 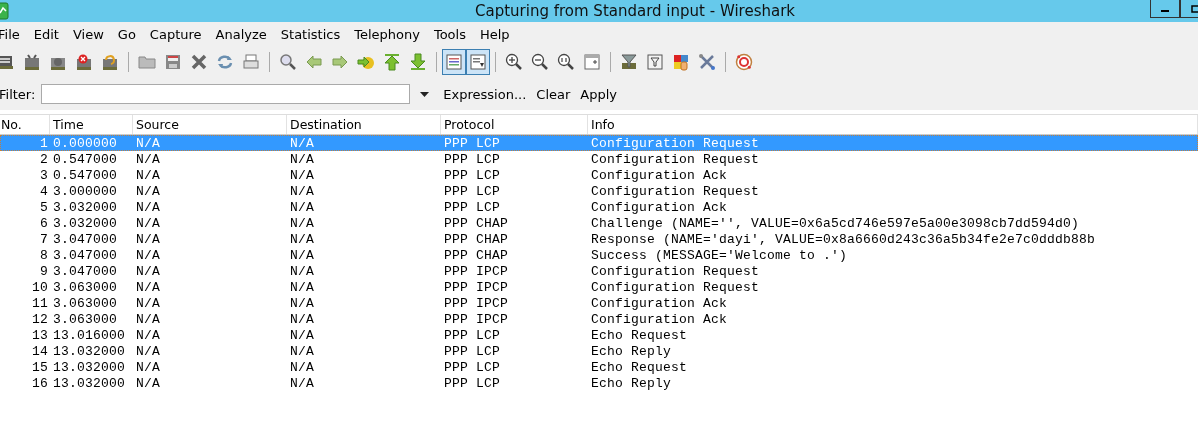 I want to click on filter-action-button: Clear, so click(x=553, y=94).